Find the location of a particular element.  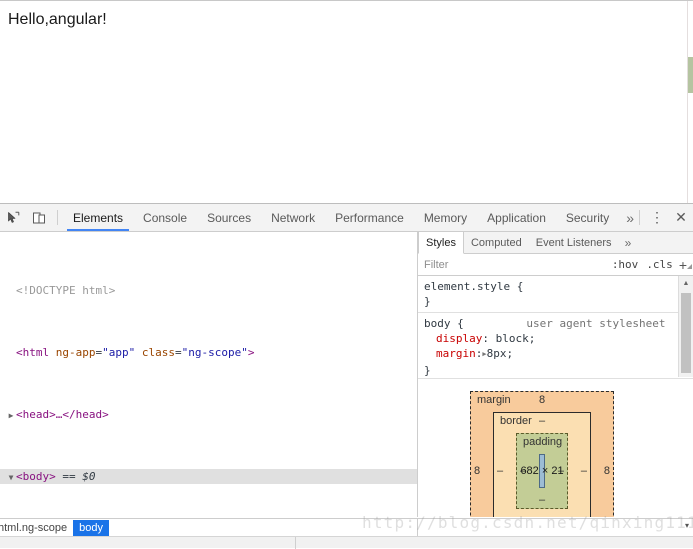

box-model-padding-bottom: – is located at coordinates (542, 500).